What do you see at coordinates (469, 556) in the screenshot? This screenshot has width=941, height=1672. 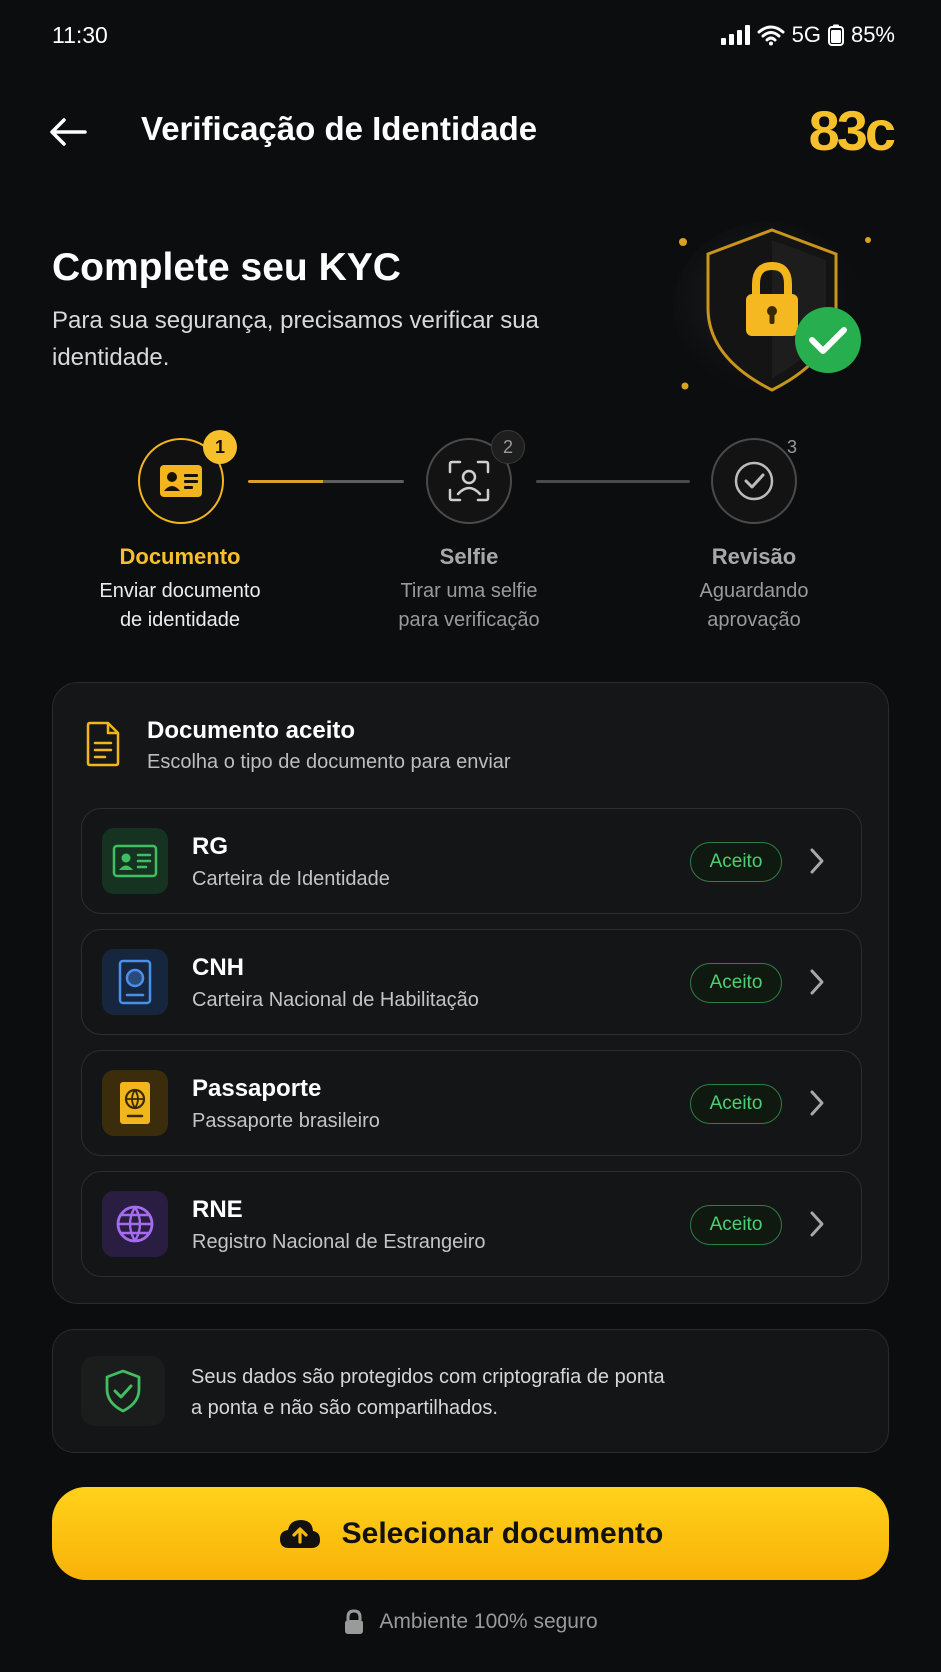 I see `step-2-name: Selfie` at bounding box center [469, 556].